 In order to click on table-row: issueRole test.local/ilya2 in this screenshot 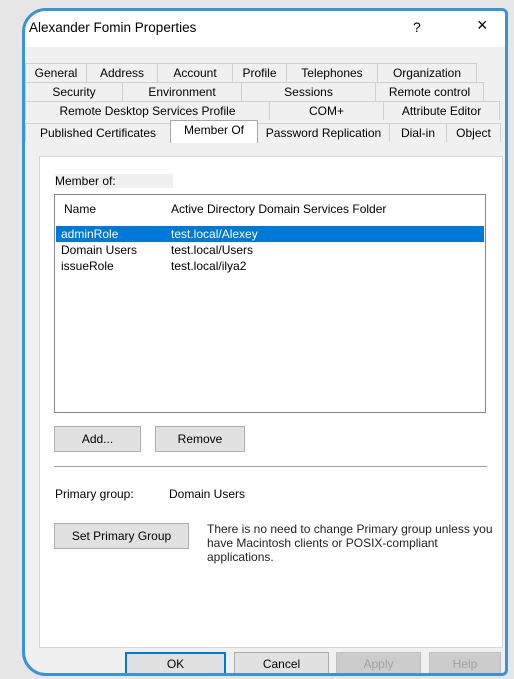, I will do `click(270, 266)`.